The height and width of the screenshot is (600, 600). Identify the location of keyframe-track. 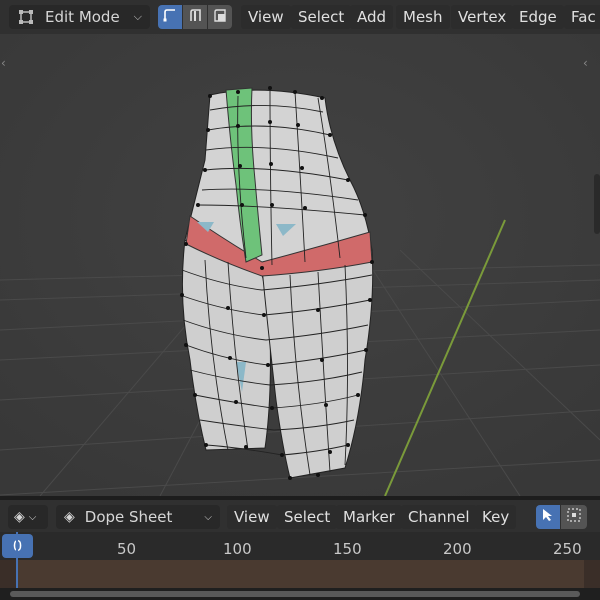
(300, 560).